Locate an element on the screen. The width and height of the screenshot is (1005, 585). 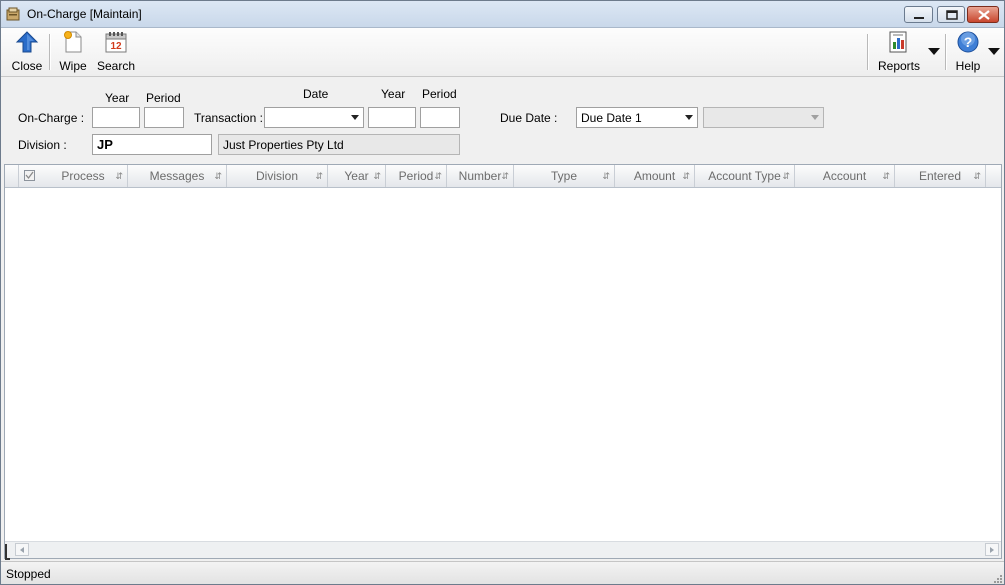
reports-dropdown-icon is located at coordinates (934, 51).